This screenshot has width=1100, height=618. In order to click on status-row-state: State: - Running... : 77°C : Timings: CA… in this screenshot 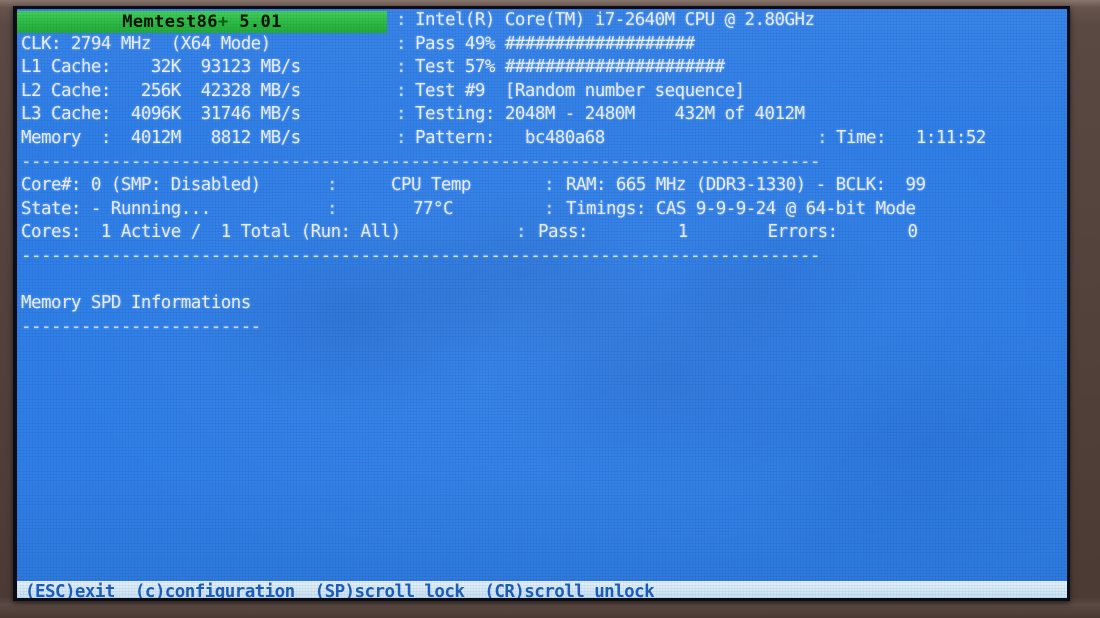, I will do `click(542, 210)`.